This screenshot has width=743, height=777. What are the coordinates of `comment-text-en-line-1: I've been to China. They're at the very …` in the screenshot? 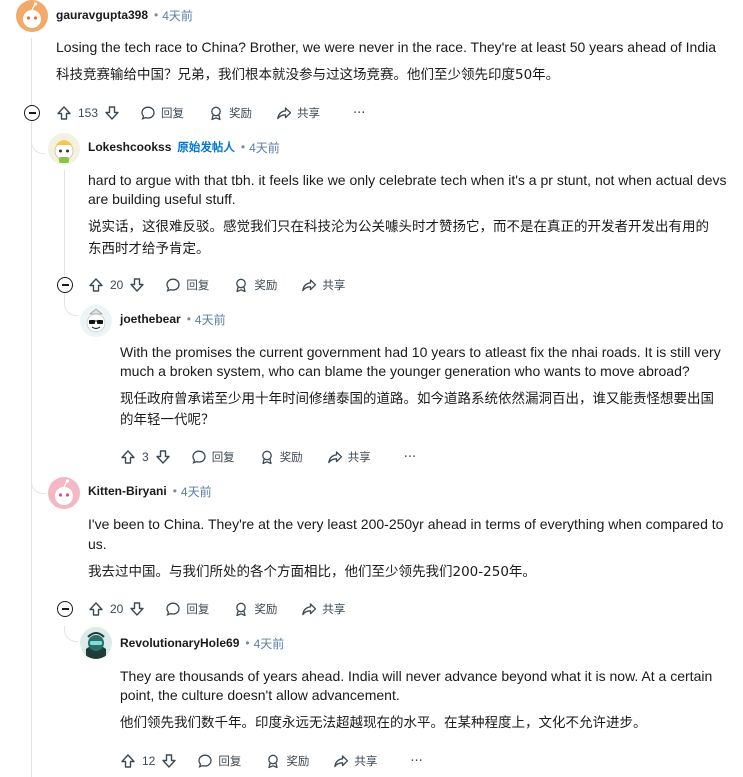 It's located at (406, 524).